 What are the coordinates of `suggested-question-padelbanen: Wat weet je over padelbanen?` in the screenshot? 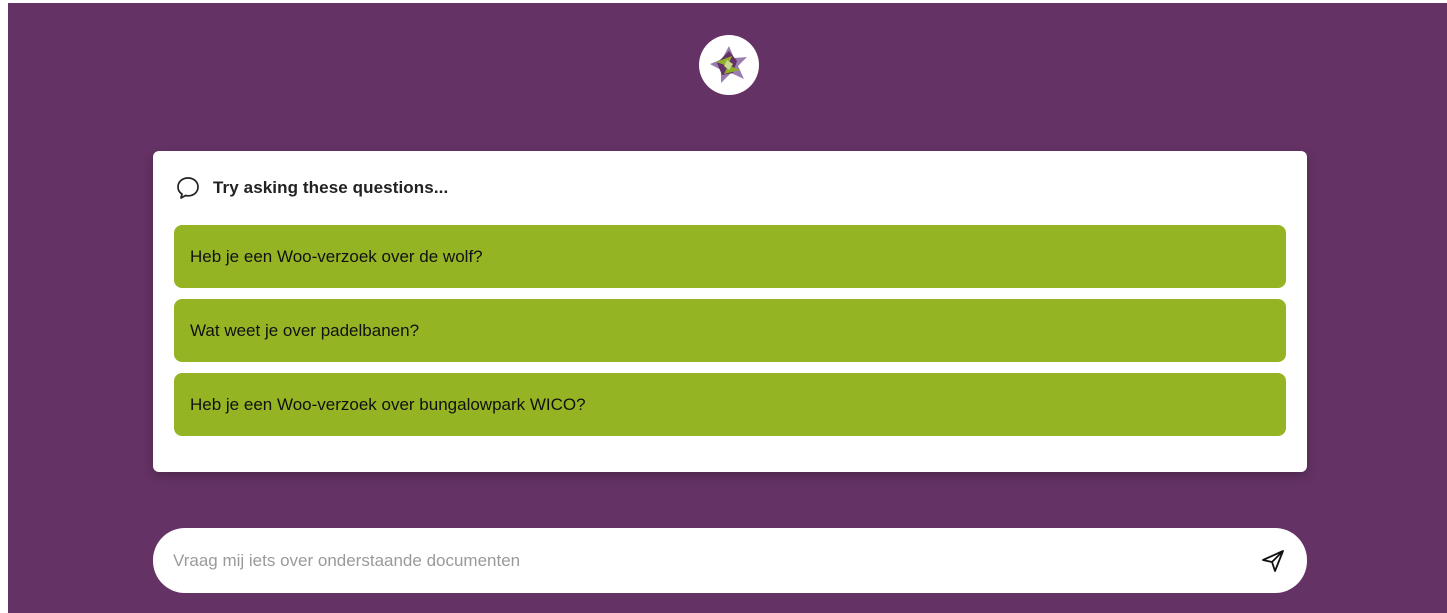 It's located at (730, 330).